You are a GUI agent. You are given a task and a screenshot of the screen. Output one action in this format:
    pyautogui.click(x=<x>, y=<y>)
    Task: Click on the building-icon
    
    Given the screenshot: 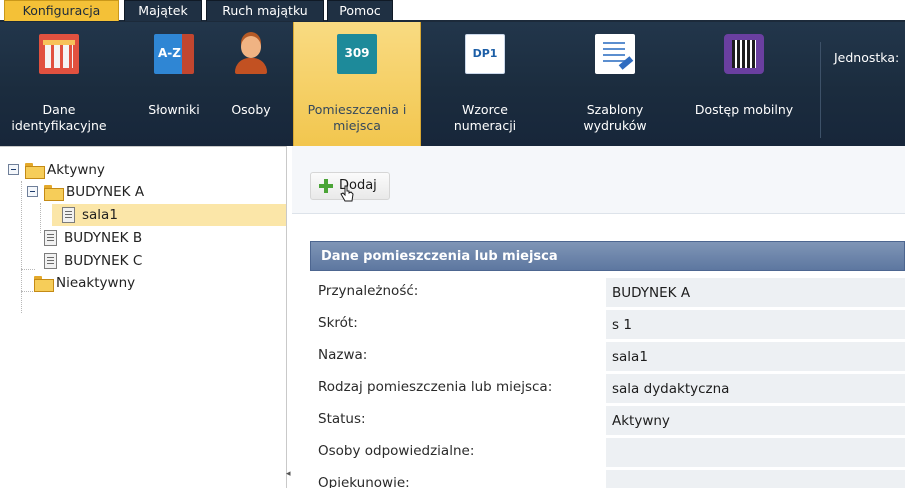 What is the action you would take?
    pyautogui.click(x=59, y=54)
    